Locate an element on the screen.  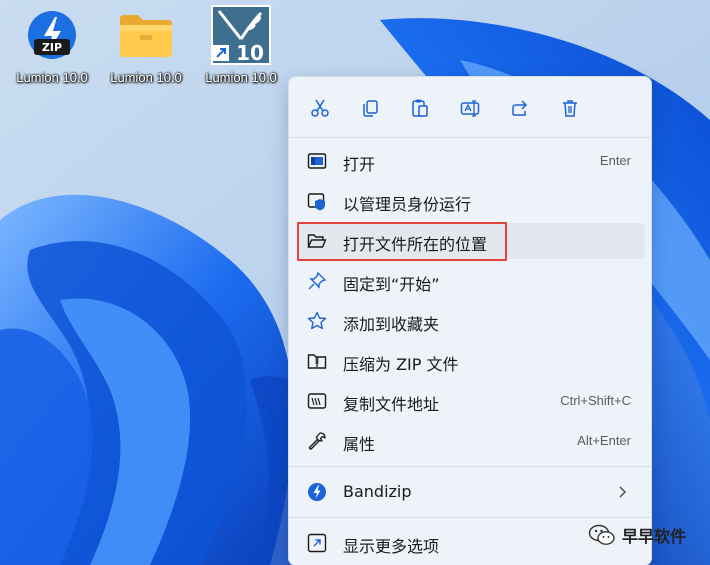
desktop-icon-lumion: 10 Lumion 10.0 is located at coordinates (241, 47).